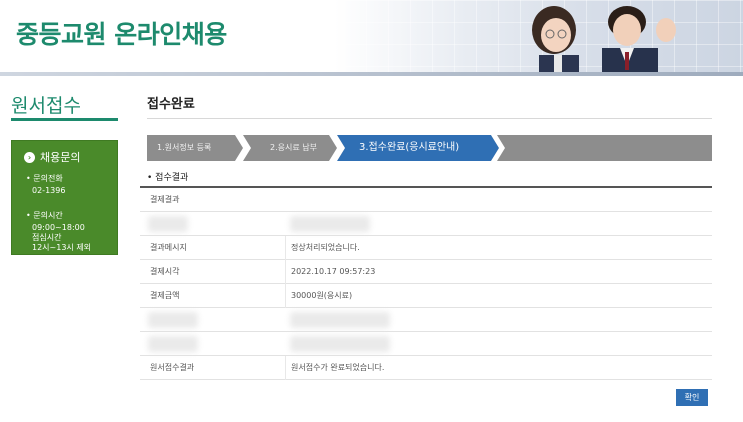 This screenshot has width=743, height=422. Describe the element at coordinates (165, 199) in the screenshot. I see `row-label: 결제결과` at that location.